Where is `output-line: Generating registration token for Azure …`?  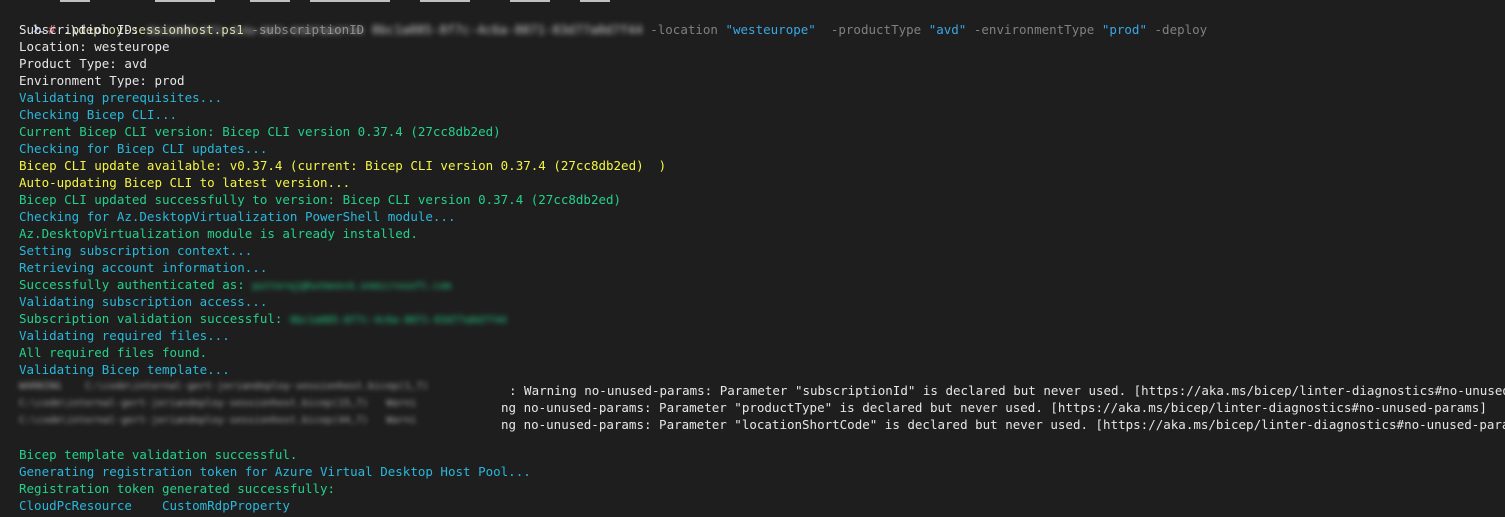
output-line: Generating registration token for Azure … is located at coordinates (275, 471).